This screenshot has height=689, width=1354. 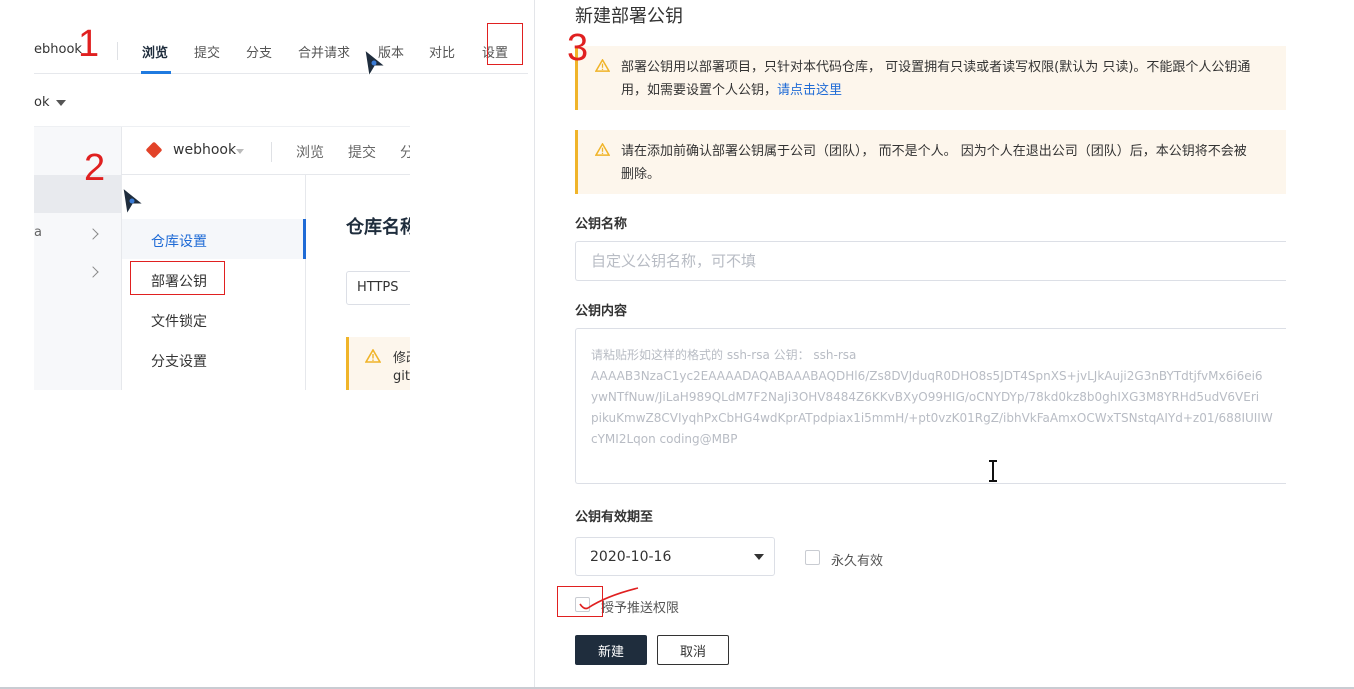 What do you see at coordinates (271, 152) in the screenshot?
I see `header-divider` at bounding box center [271, 152].